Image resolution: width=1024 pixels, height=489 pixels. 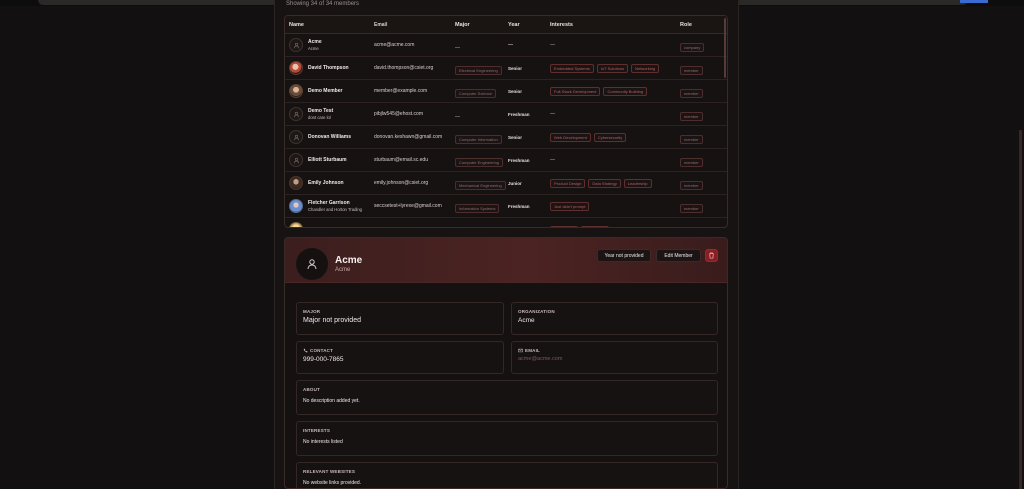 I want to click on name-cell: Donovan Williams, so click(x=329, y=137).